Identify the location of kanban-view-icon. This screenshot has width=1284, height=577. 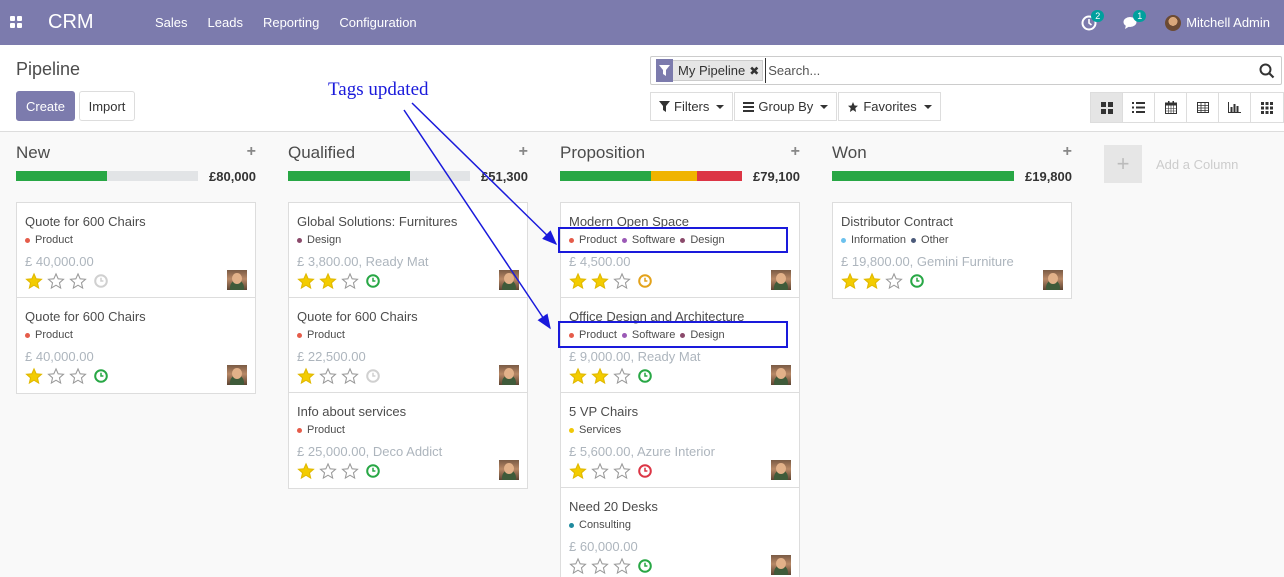
(1107, 107).